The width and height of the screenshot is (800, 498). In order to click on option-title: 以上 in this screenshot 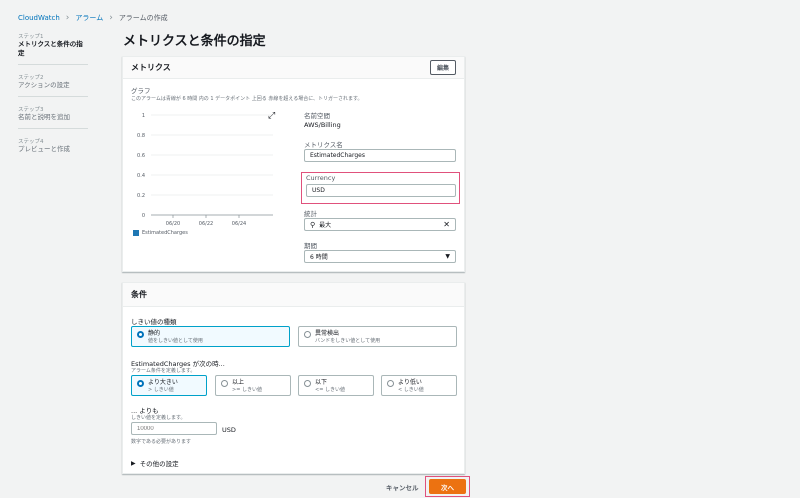, I will do `click(238, 382)`.